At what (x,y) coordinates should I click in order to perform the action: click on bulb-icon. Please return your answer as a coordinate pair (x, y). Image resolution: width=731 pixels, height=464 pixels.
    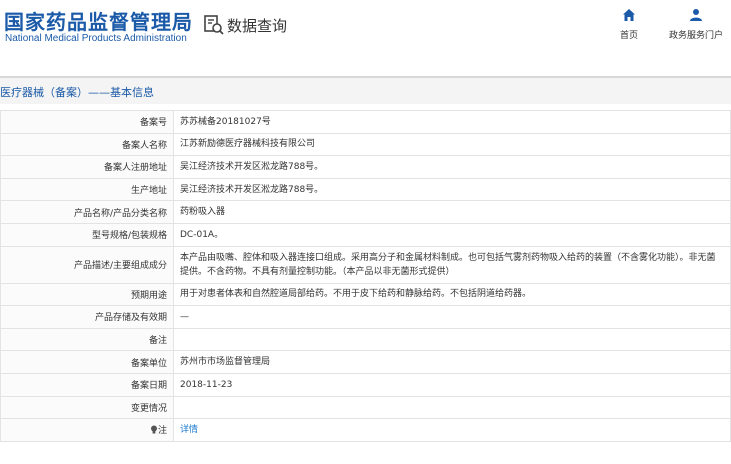
    Looking at the image, I should click on (153, 429).